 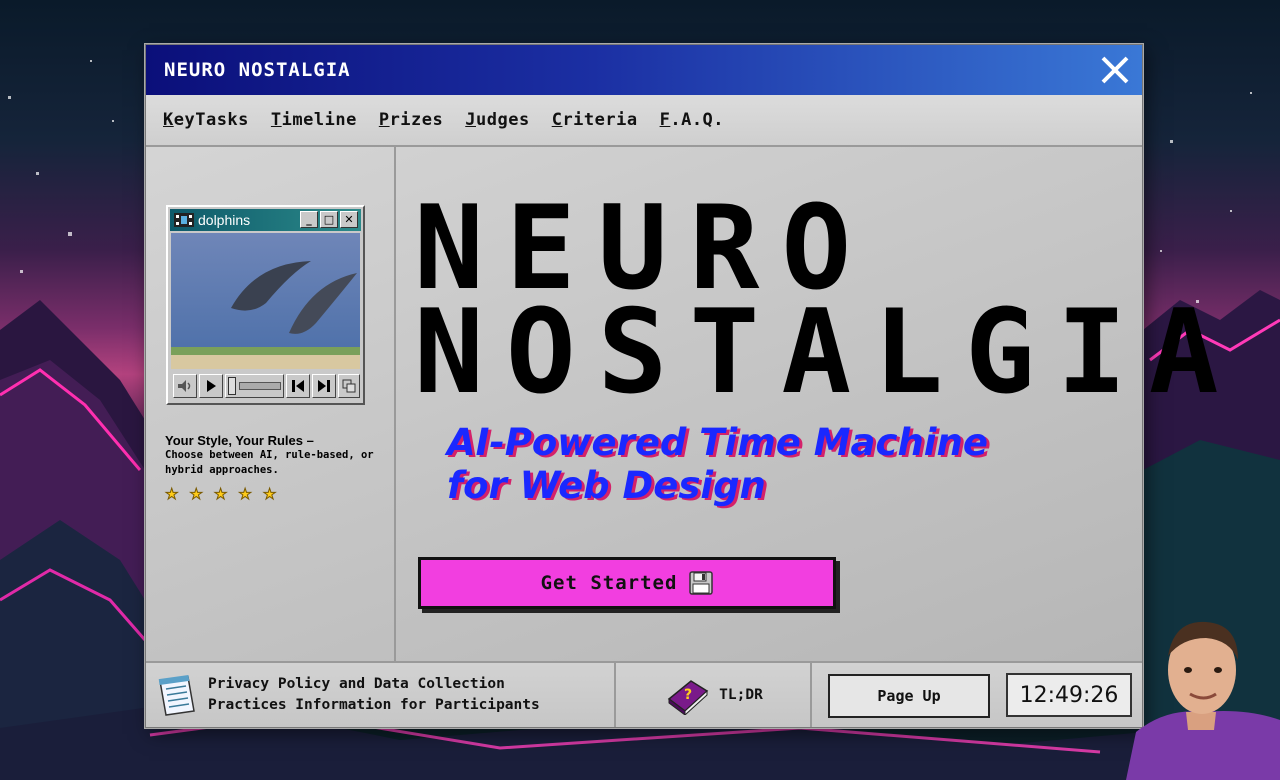 I want to click on menu-item-label: udges, so click(x=503, y=120).